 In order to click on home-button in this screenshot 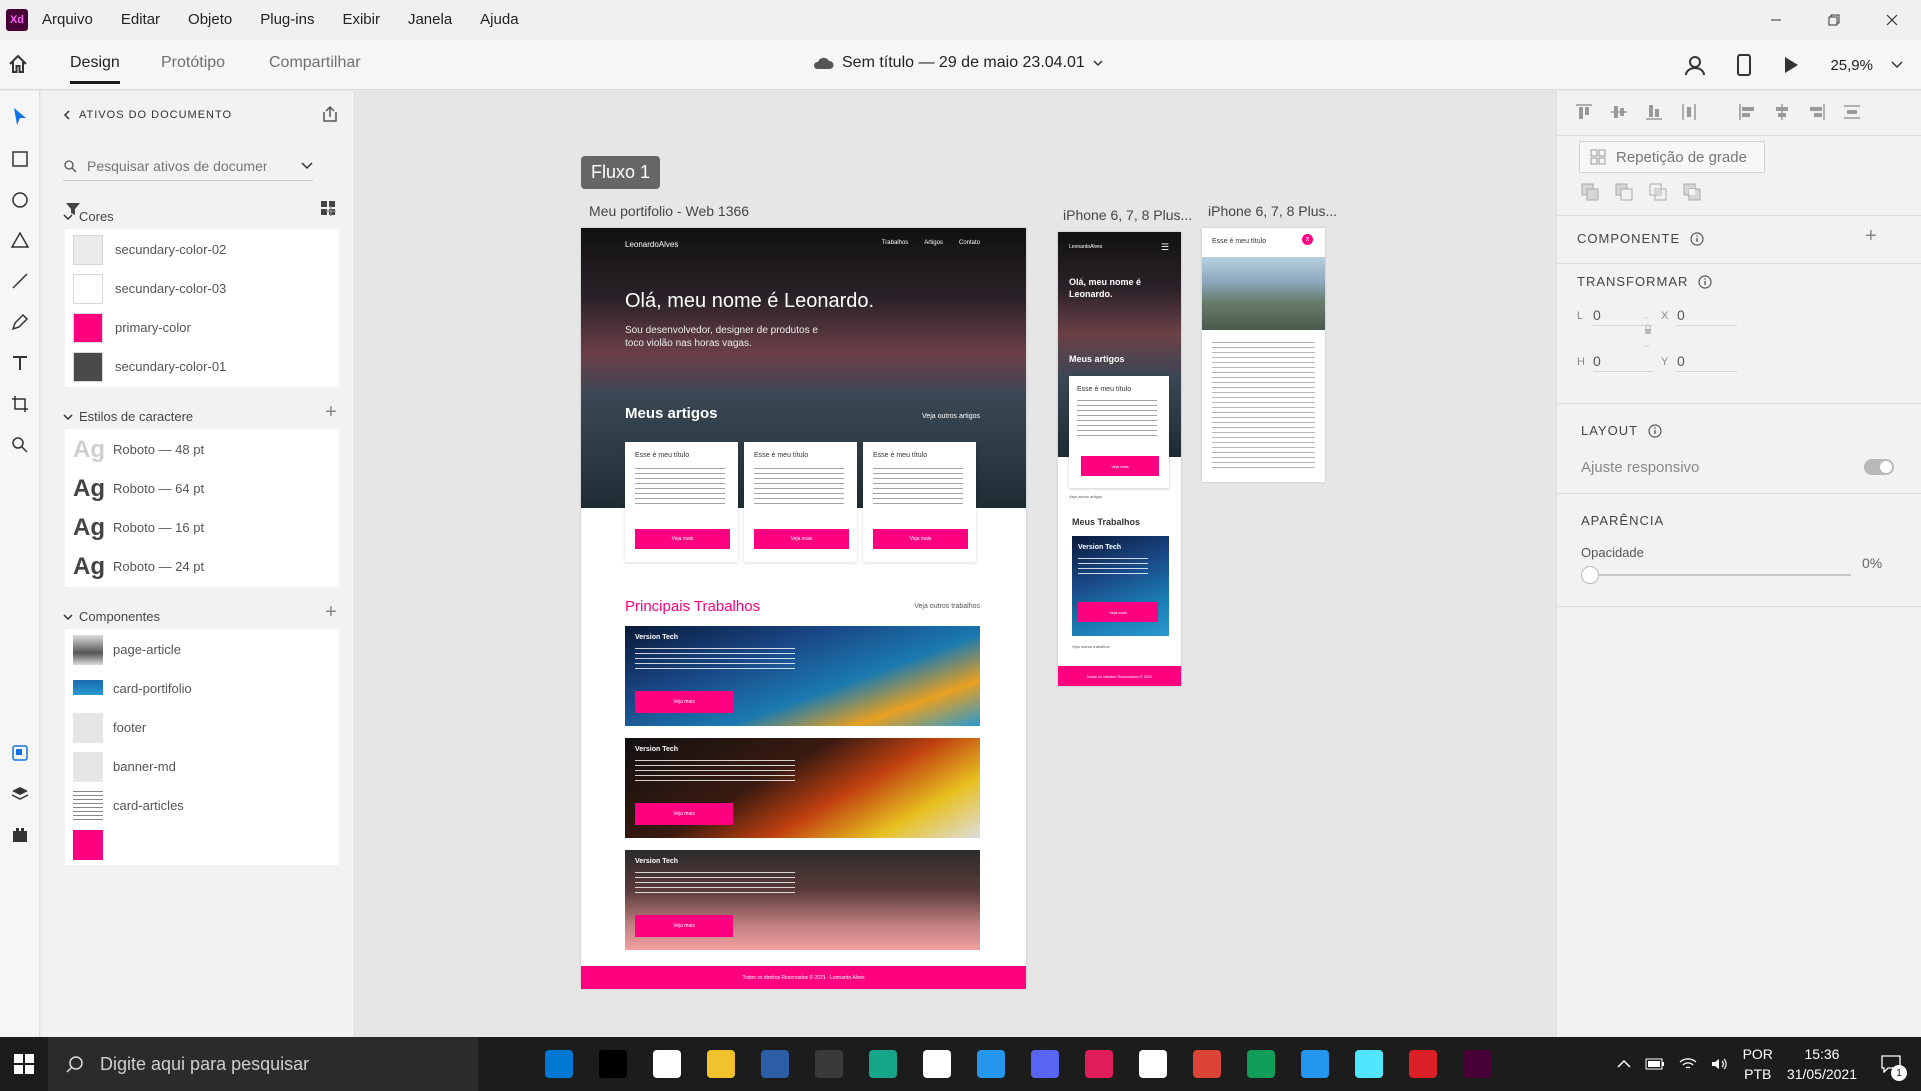, I will do `click(18, 64)`.